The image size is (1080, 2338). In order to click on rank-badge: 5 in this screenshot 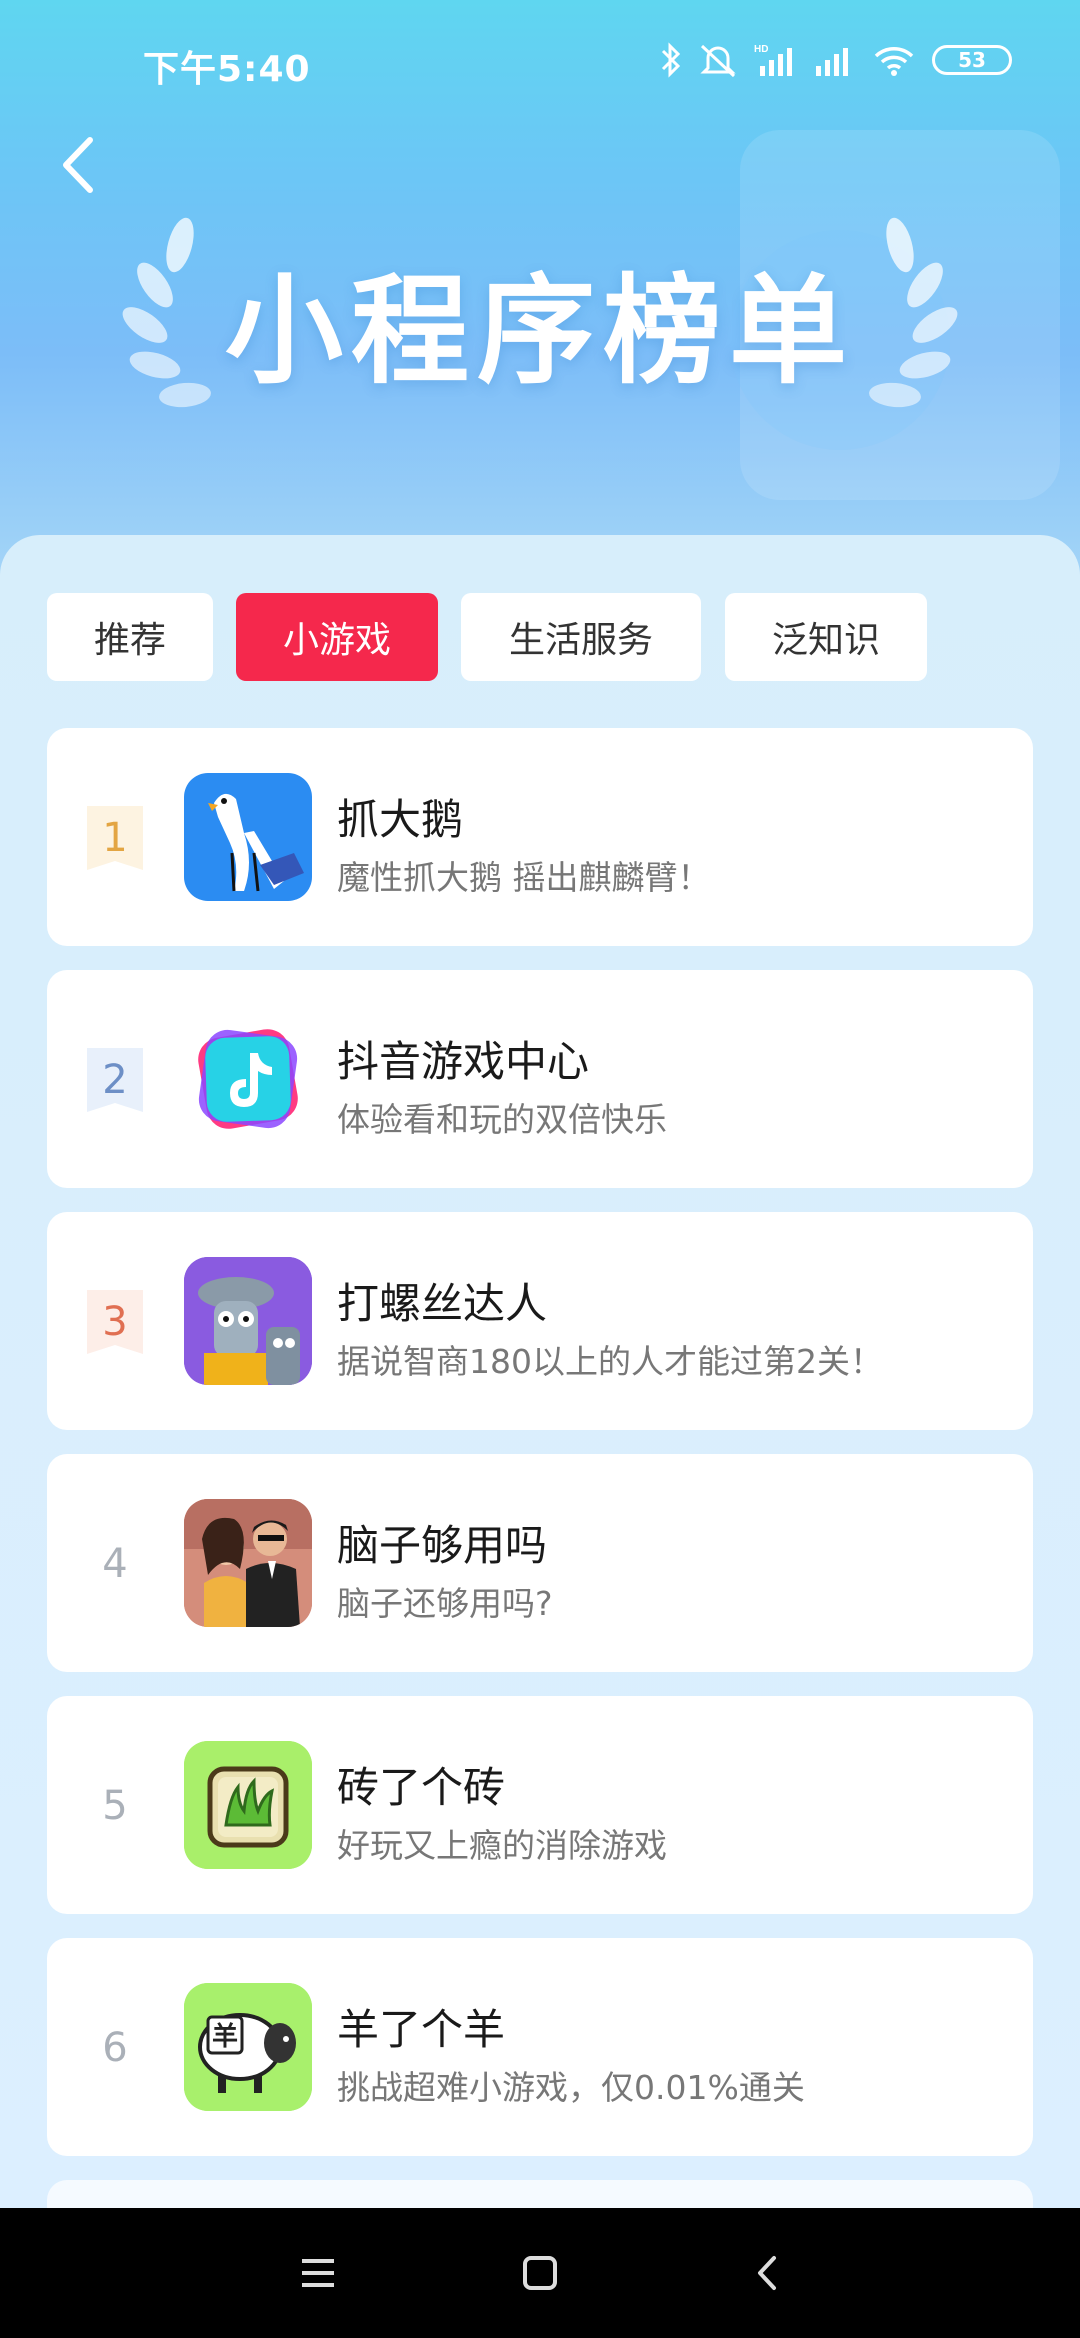, I will do `click(115, 1806)`.